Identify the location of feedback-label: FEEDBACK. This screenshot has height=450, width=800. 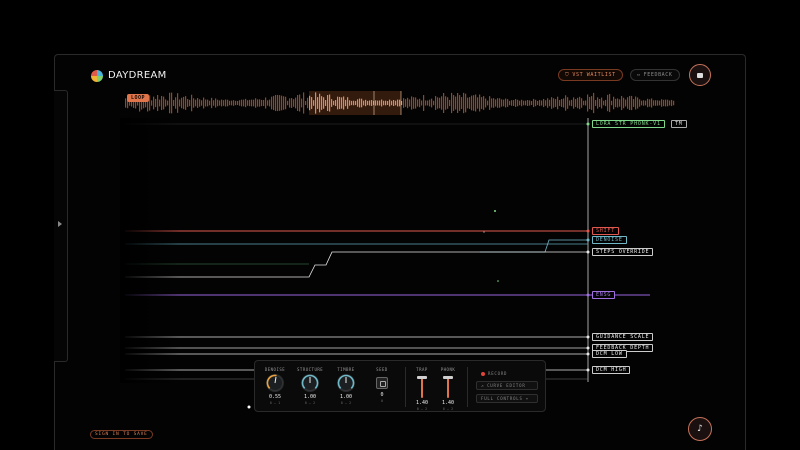
(658, 75).